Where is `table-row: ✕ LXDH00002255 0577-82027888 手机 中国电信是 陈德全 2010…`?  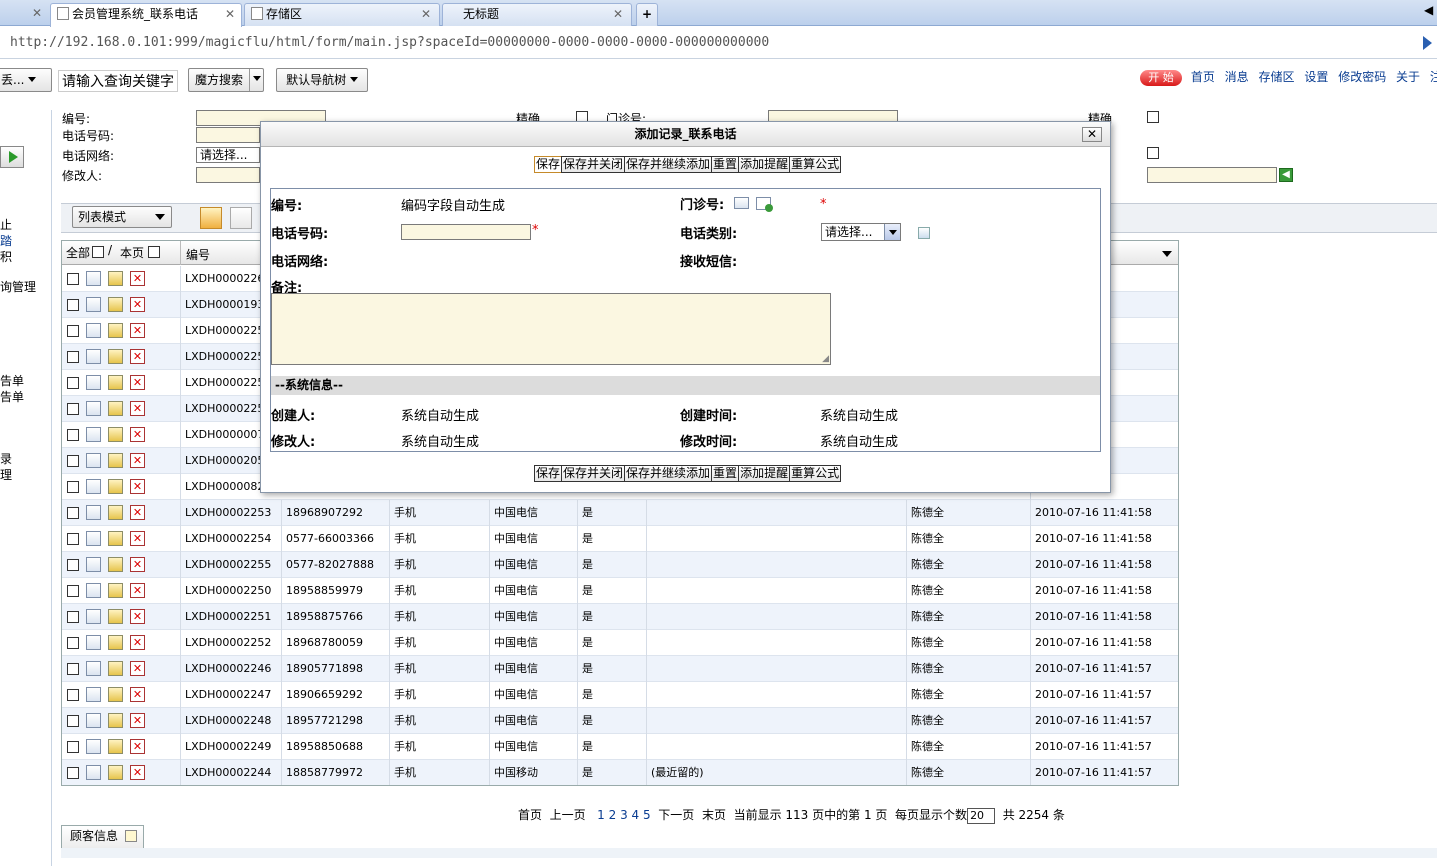 table-row: ✕ LXDH00002255 0577-82027888 手机 中国电信是 陈德全 2010… is located at coordinates (620, 565).